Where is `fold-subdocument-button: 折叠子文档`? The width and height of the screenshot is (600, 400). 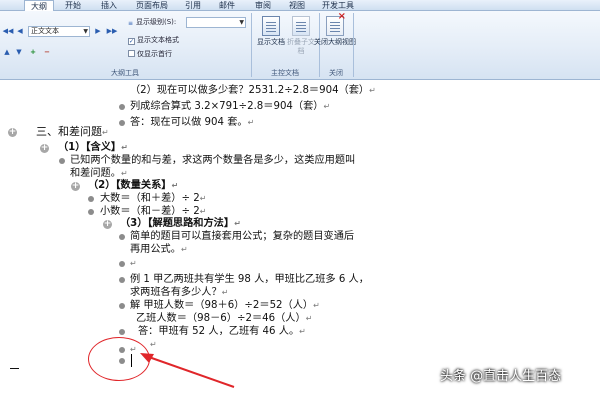 fold-subdocument-button: 折叠子文档 is located at coordinates (301, 40).